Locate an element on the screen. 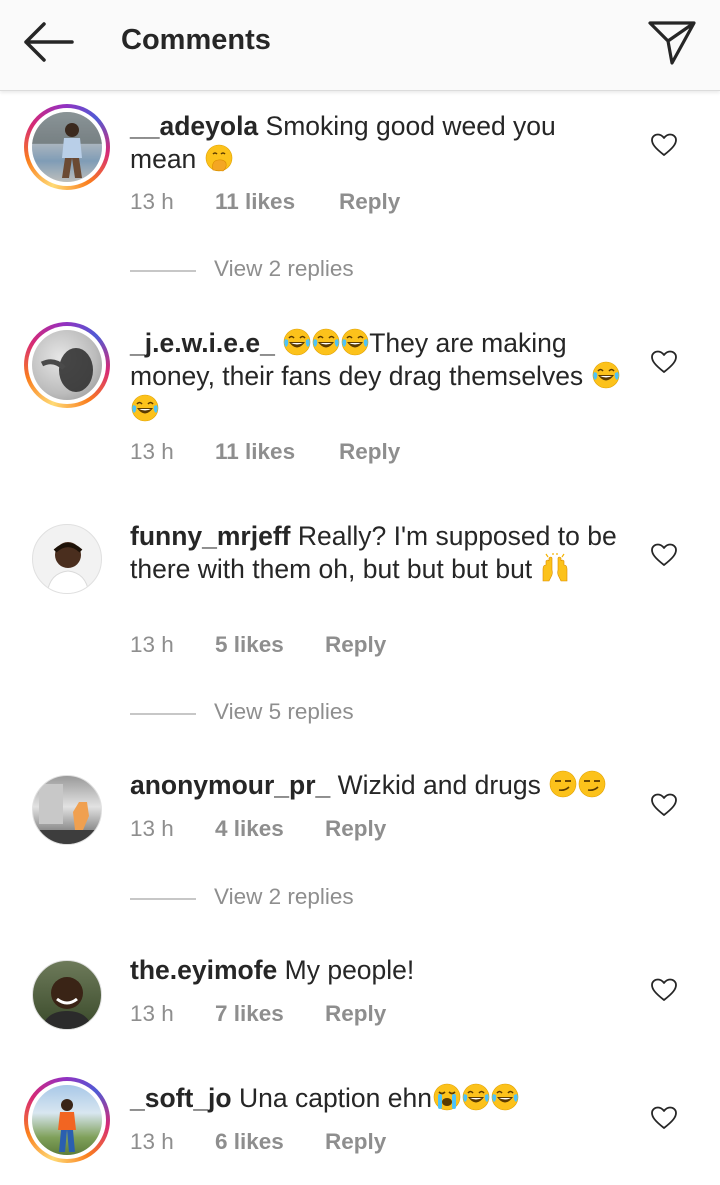  comment-text: _soft_jo Una caption ehn is located at coordinates (375, 1098).